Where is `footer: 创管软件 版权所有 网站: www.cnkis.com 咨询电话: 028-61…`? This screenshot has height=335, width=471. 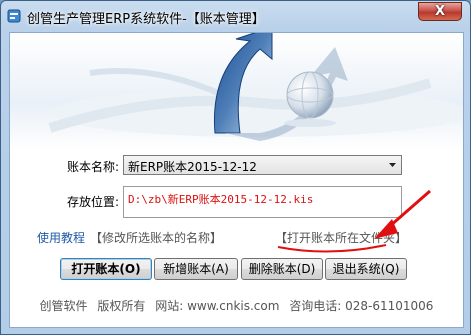
footer: 创管软件 版权所有 网站: www.cnkis.com 咨询电话: 028-61… is located at coordinates (236, 305).